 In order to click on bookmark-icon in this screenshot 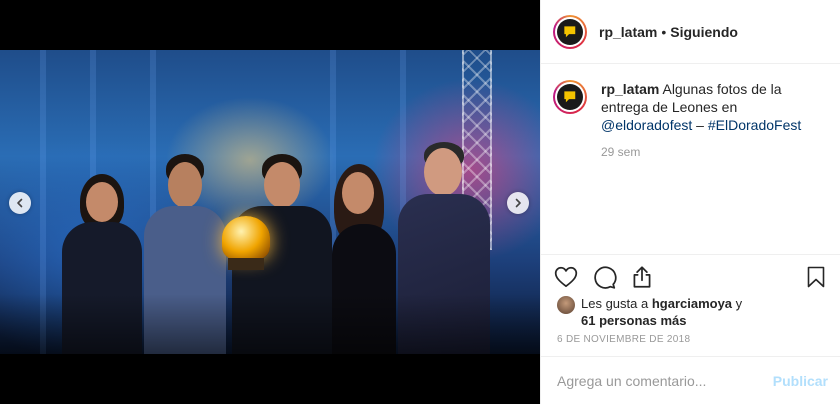, I will do `click(816, 277)`.